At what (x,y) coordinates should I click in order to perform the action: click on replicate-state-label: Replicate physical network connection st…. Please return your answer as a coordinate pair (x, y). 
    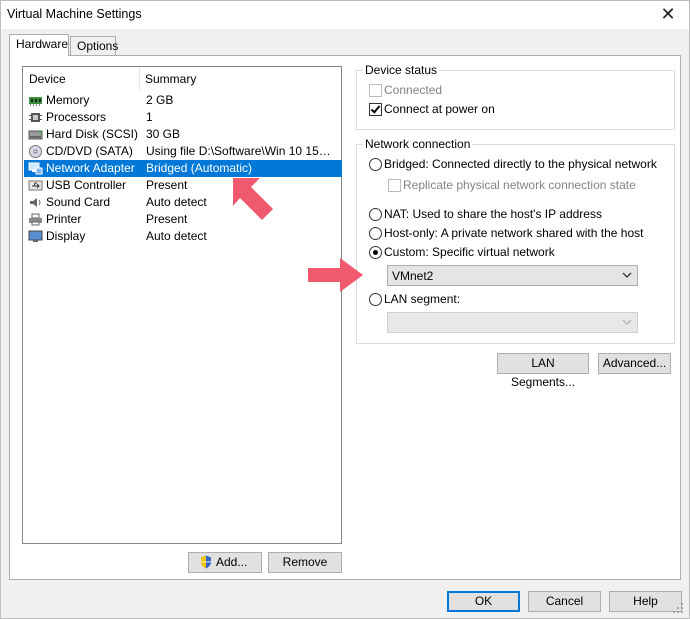
    Looking at the image, I should click on (519, 185).